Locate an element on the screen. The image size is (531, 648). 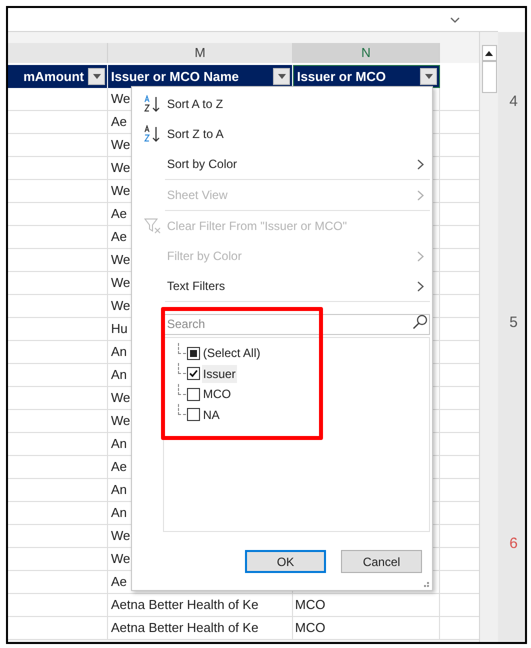
sort-ascending-icon is located at coordinates (153, 104).